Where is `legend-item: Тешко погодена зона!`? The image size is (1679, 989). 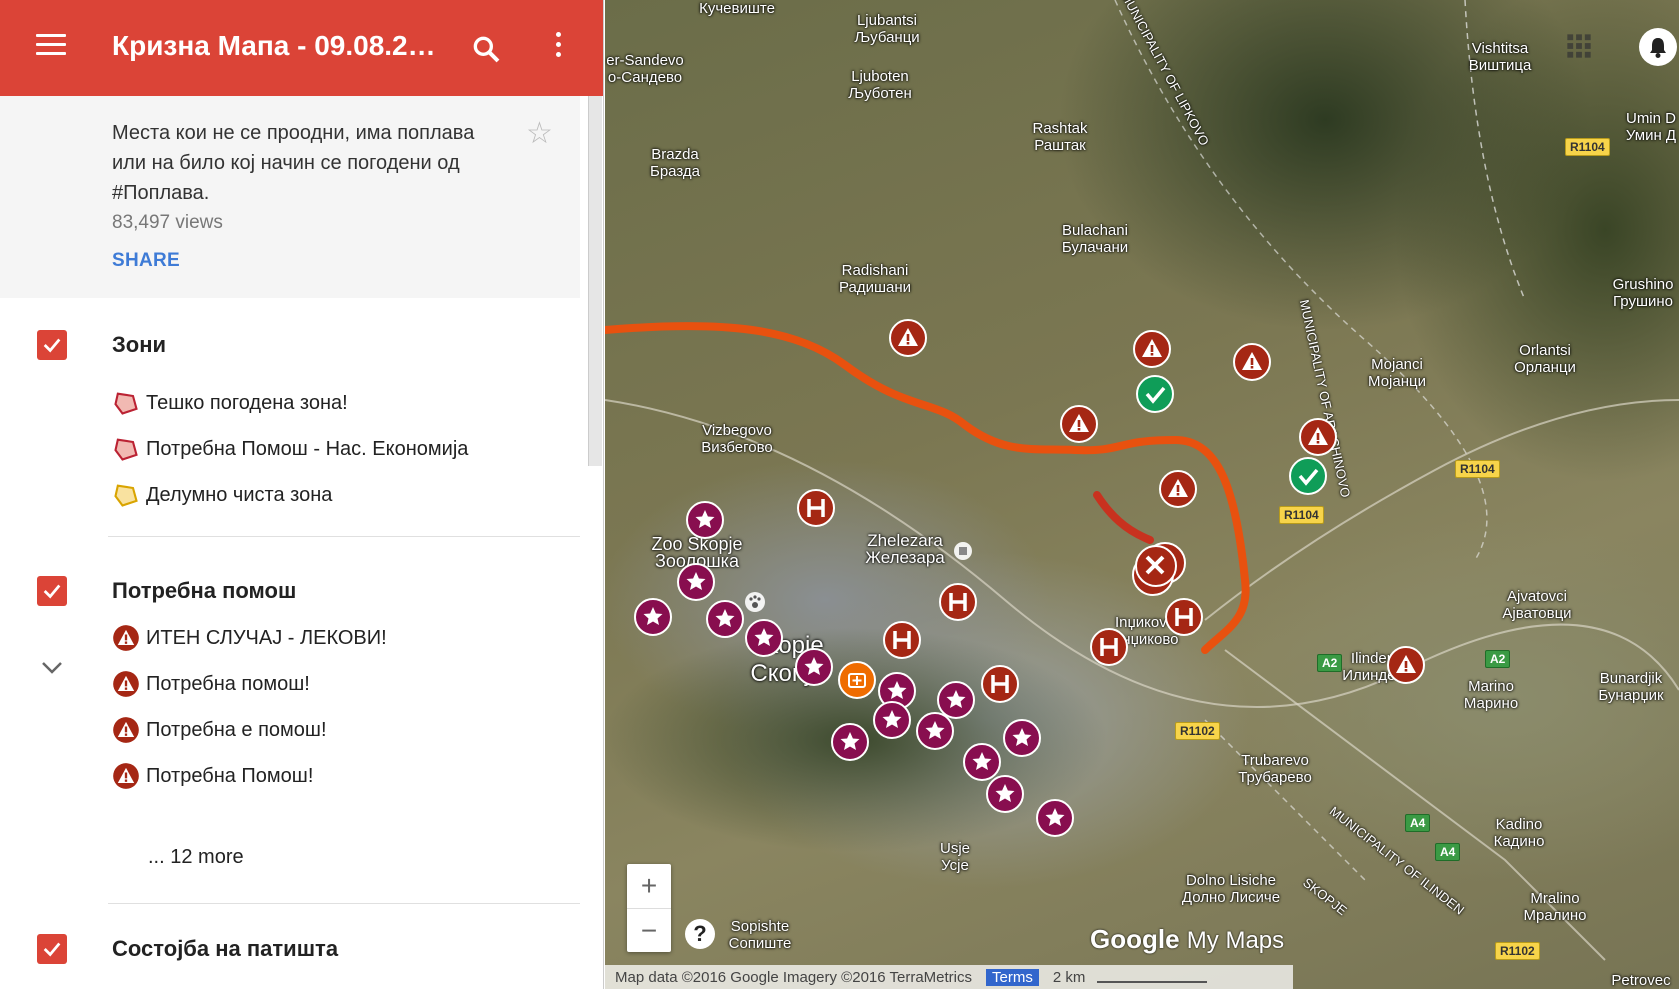
legend-item: Тешко погодена зона! is located at coordinates (230, 403).